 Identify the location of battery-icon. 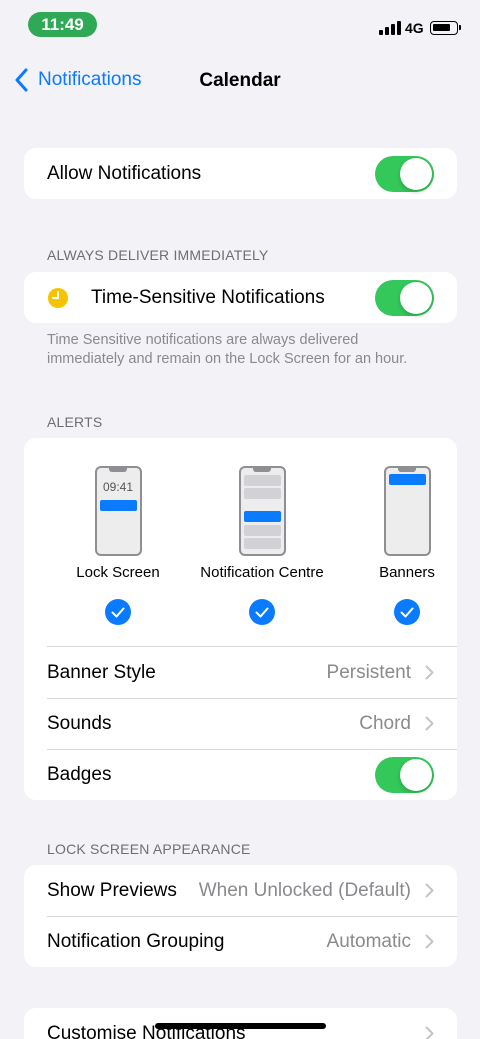
(445, 28).